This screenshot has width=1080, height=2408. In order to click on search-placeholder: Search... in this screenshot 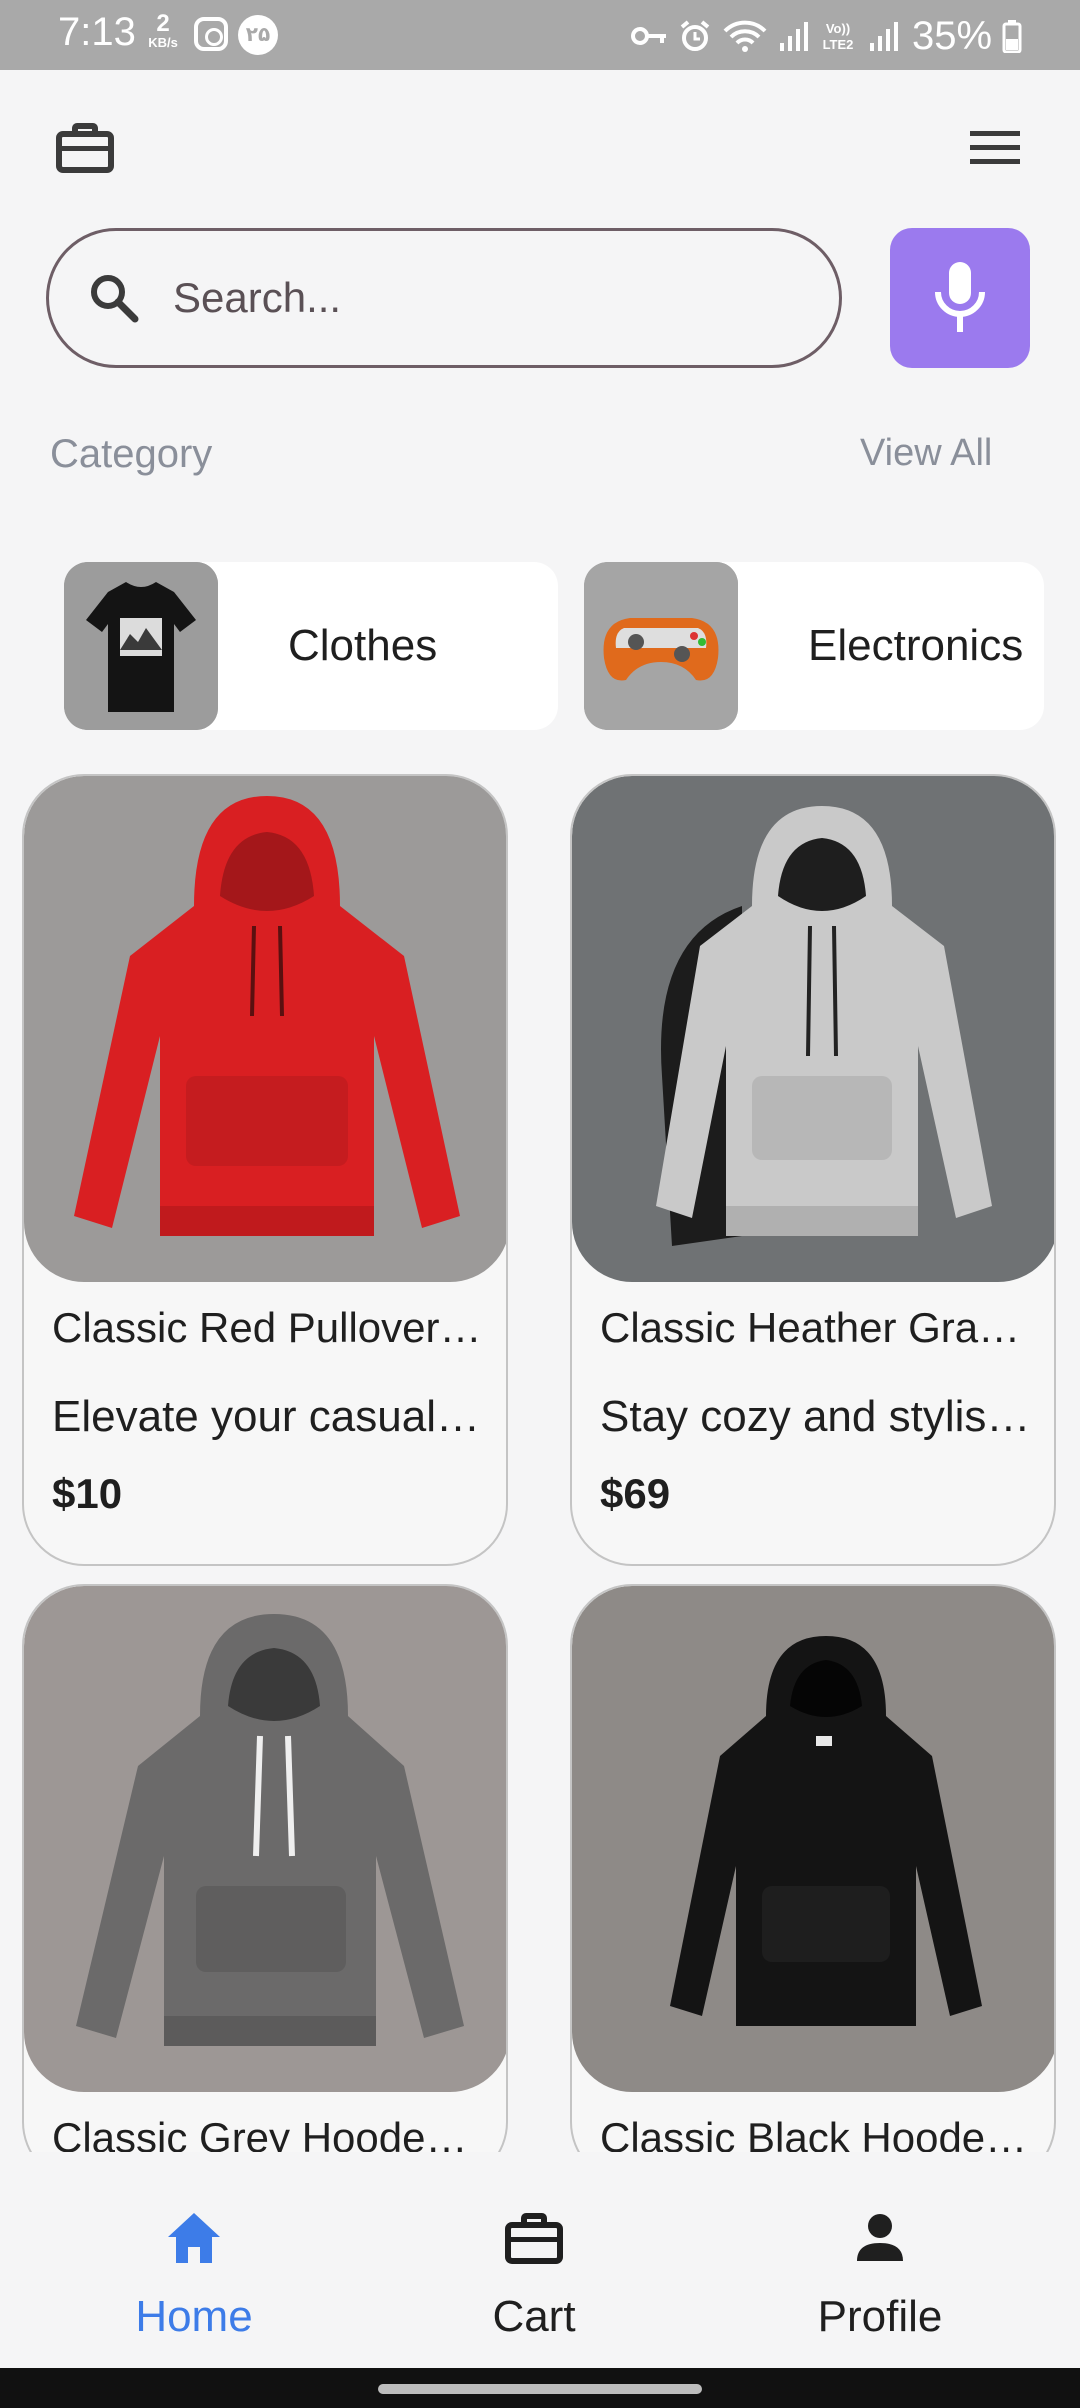, I will do `click(257, 297)`.